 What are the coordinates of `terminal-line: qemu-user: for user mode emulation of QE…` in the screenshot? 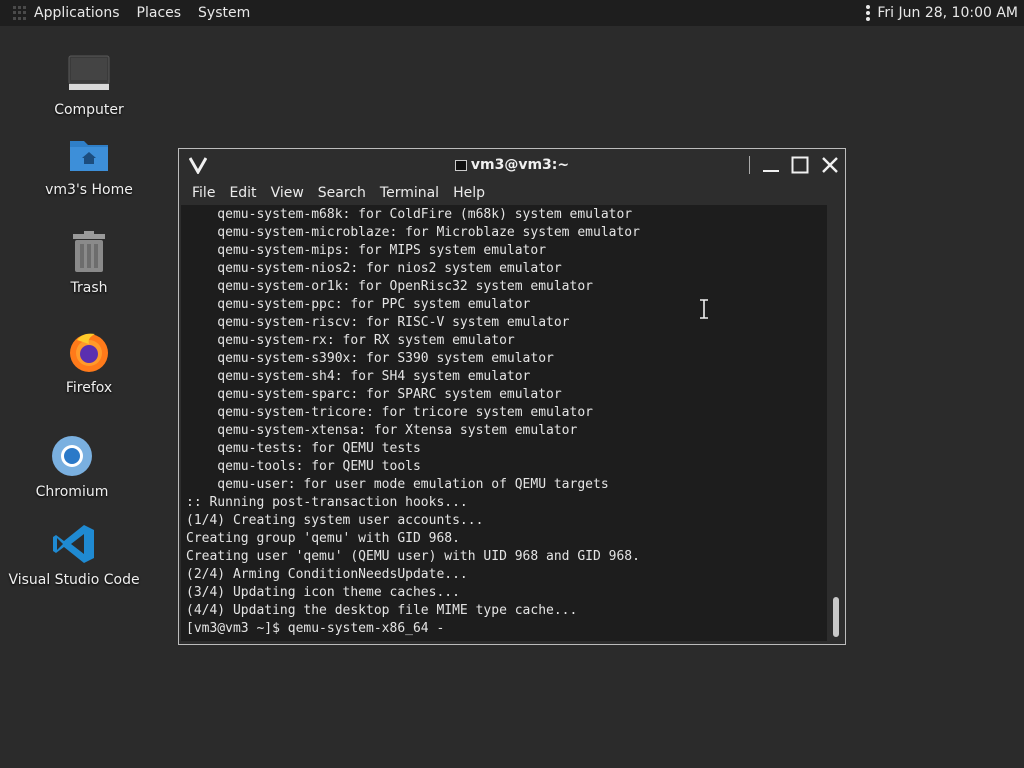 It's located at (397, 484).